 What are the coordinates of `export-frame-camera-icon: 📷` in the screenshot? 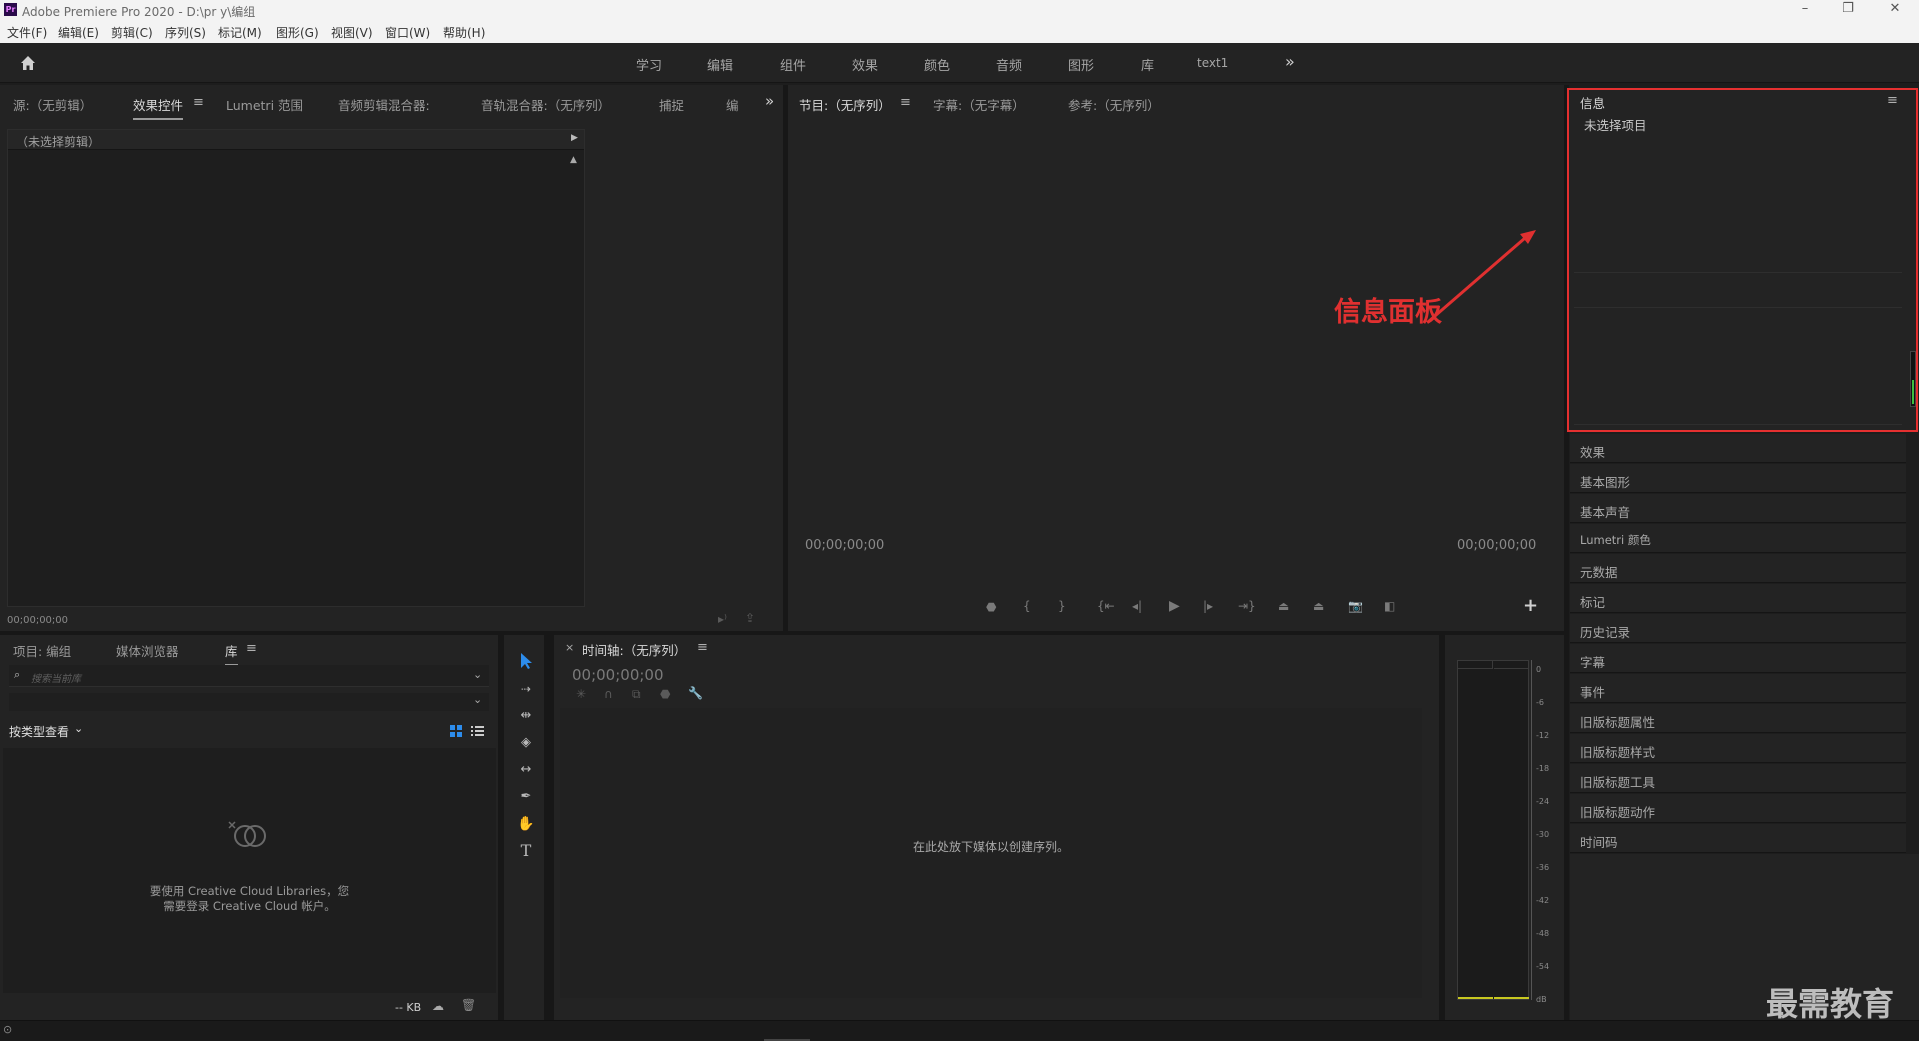 It's located at (1355, 606).